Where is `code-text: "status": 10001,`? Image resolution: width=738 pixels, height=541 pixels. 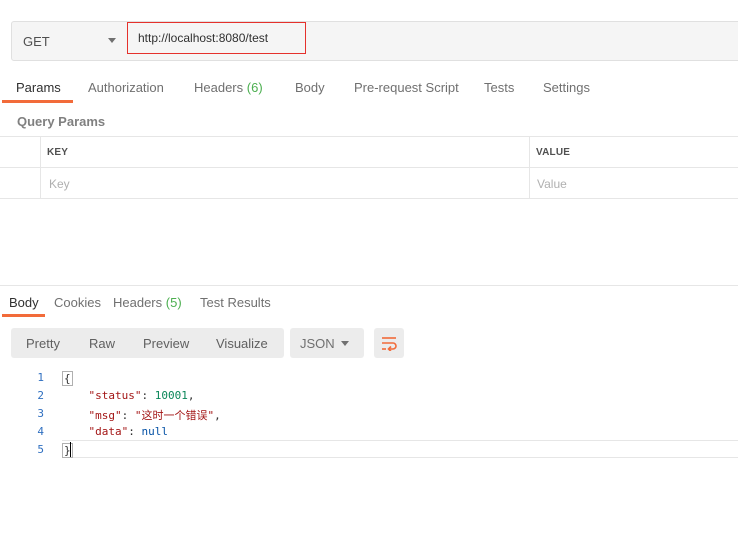 code-text: "status": 10001, is located at coordinates (141, 395).